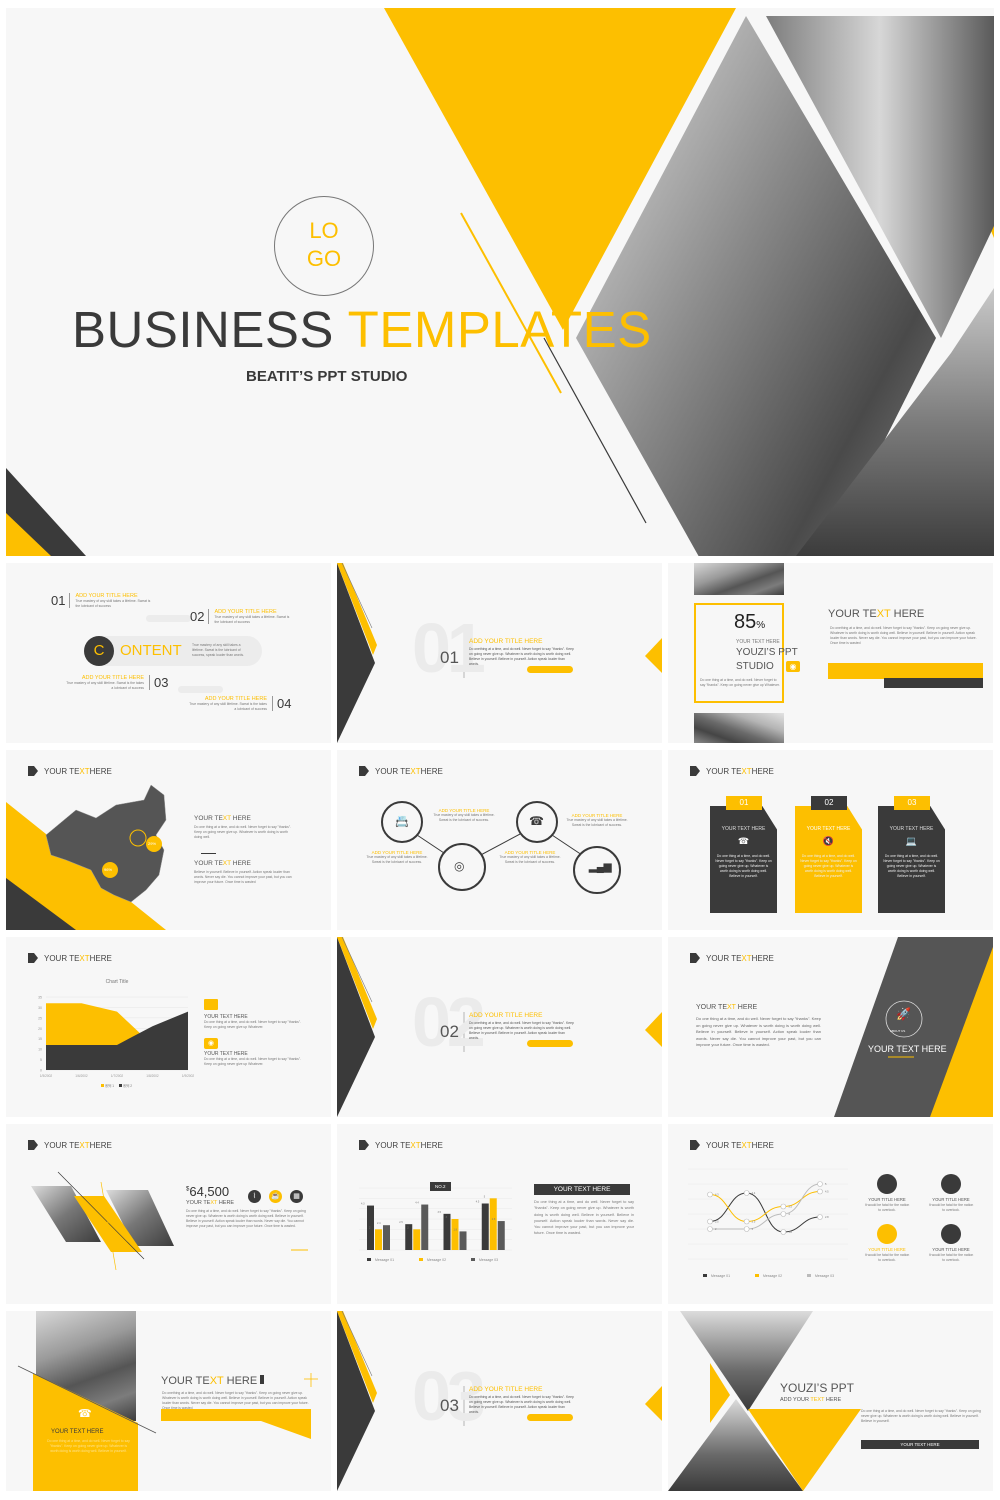  I want to click on cursor-block, so click(262, 1379).